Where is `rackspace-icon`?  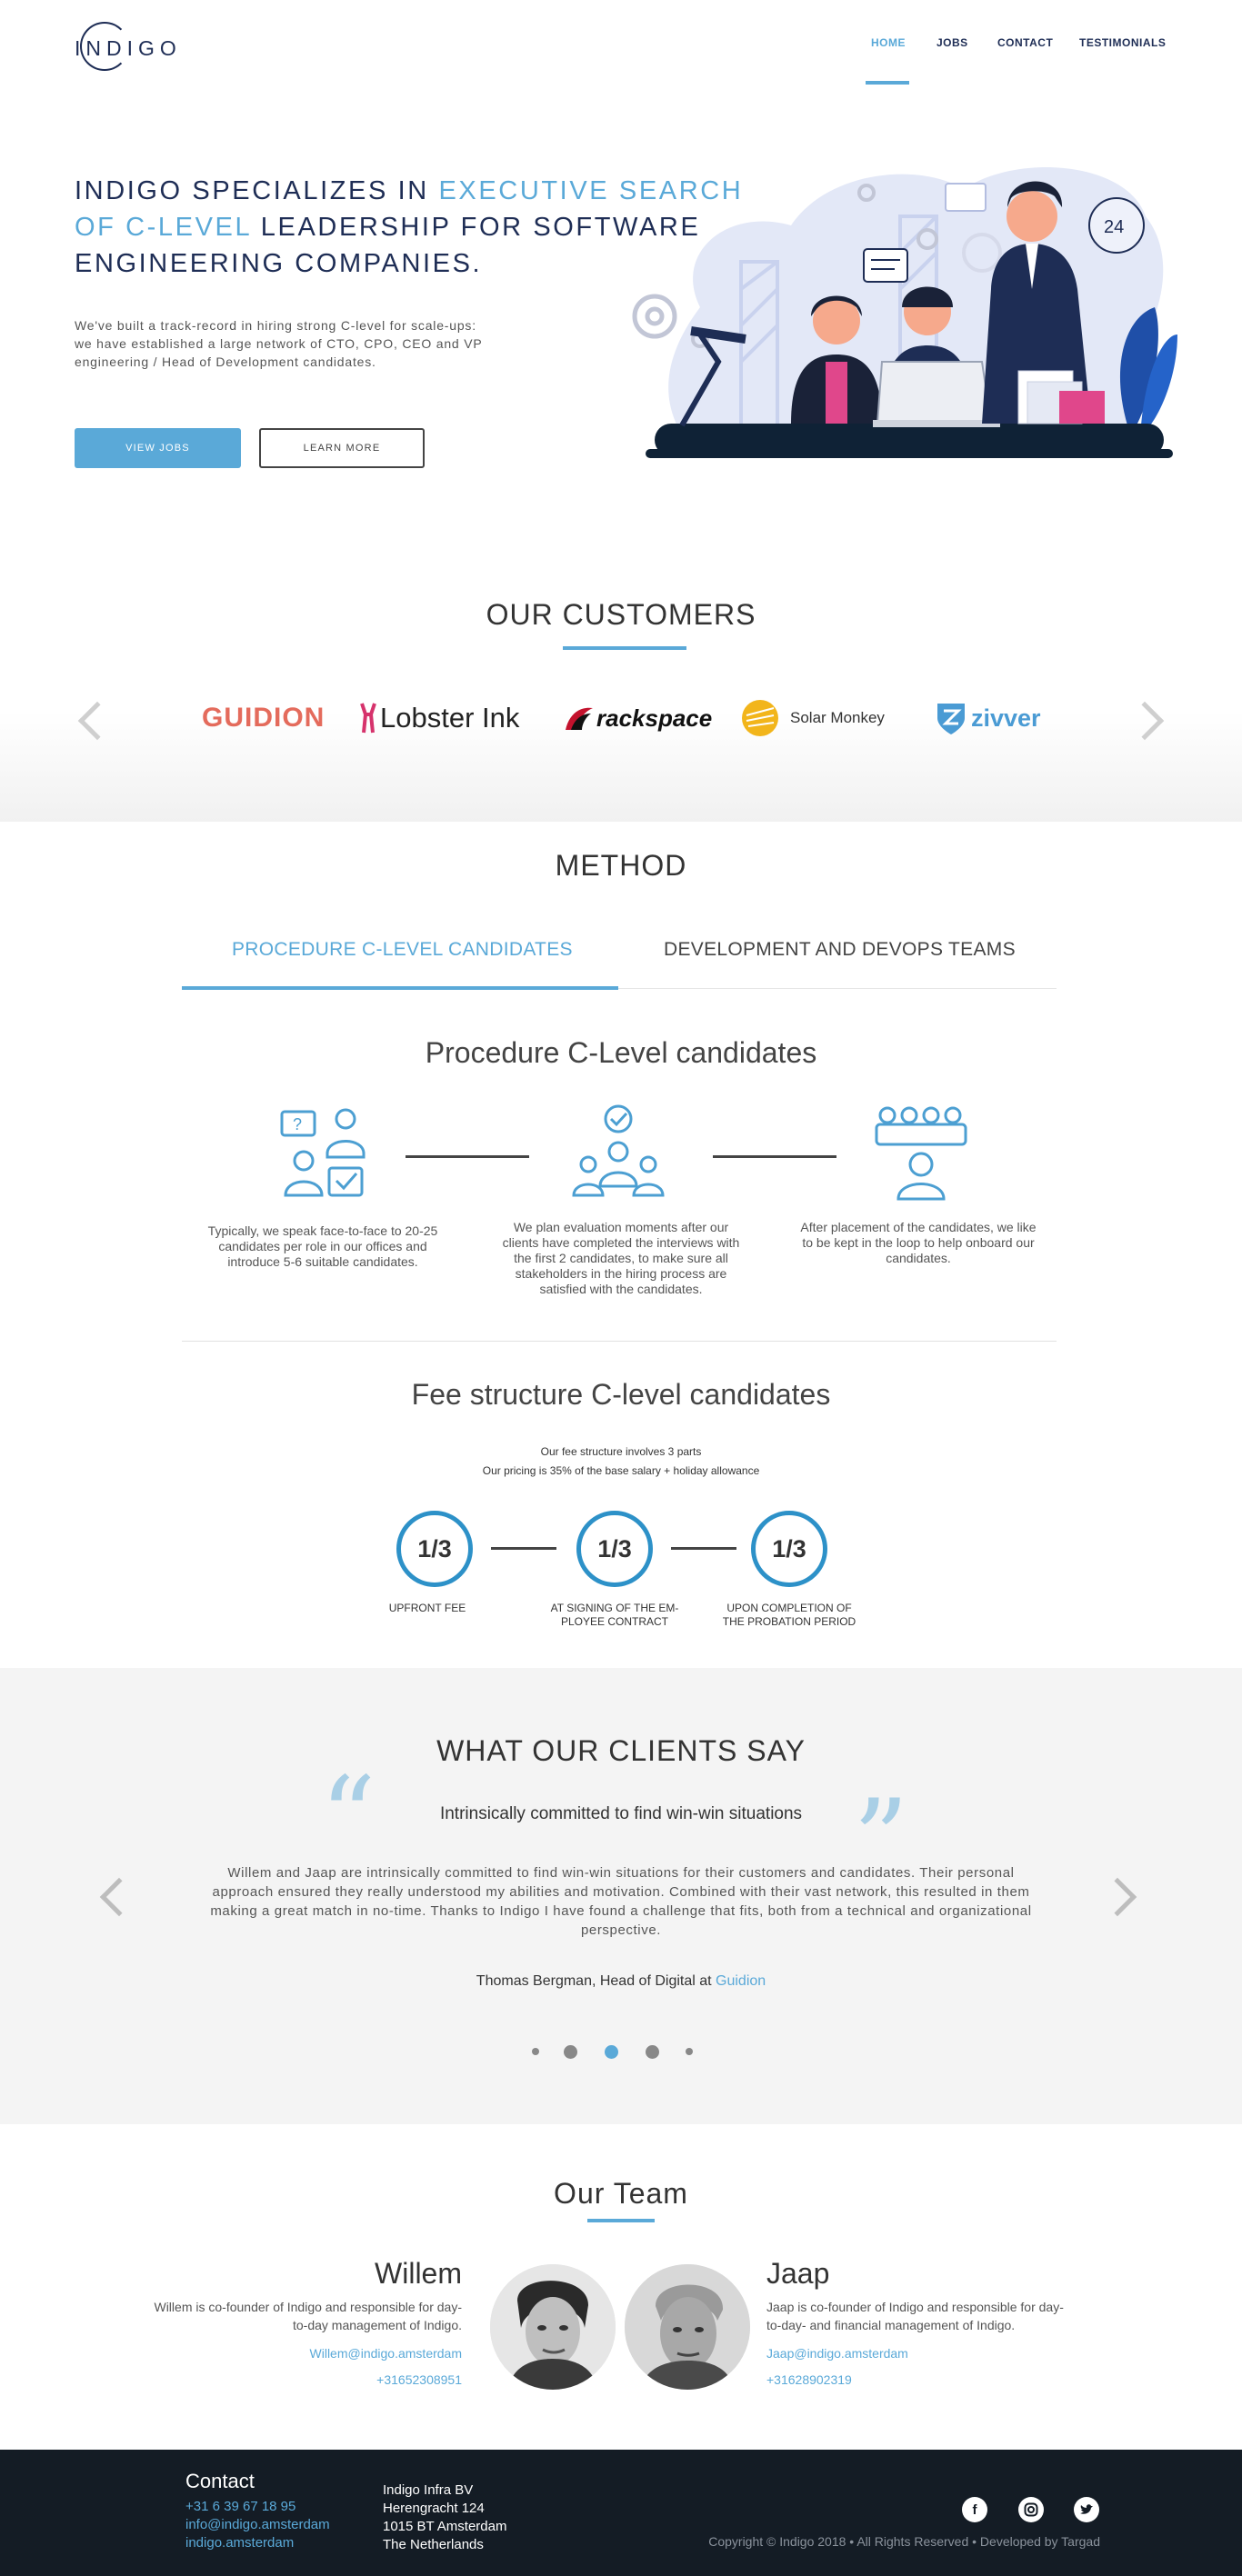 rackspace-icon is located at coordinates (579, 718).